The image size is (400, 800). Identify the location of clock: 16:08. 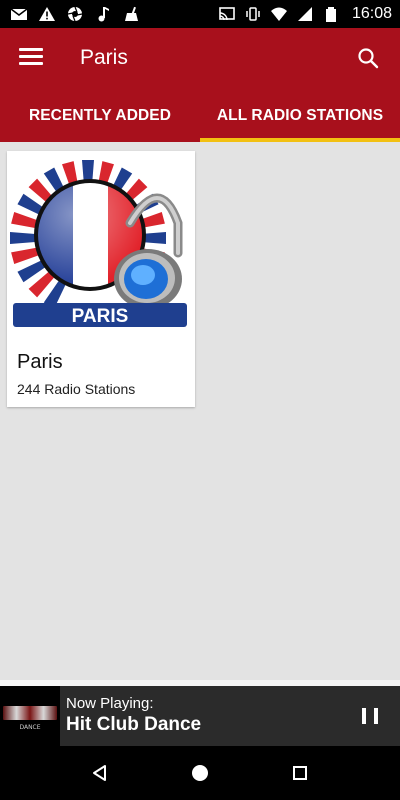
(371, 13).